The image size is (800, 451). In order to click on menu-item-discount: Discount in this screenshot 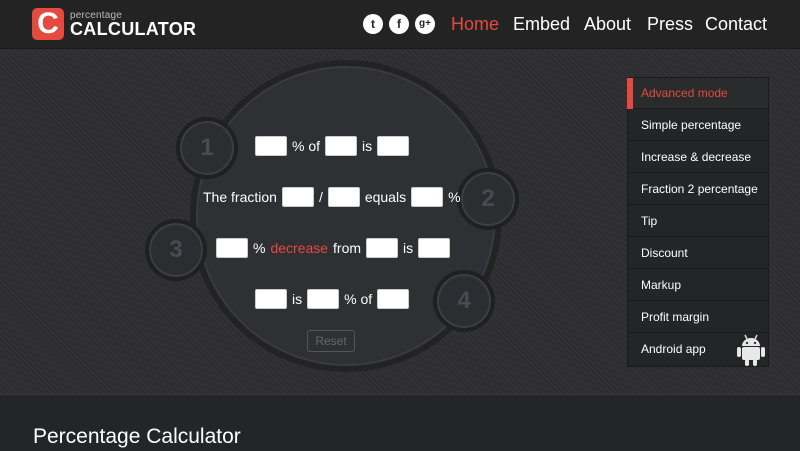, I will do `click(698, 253)`.